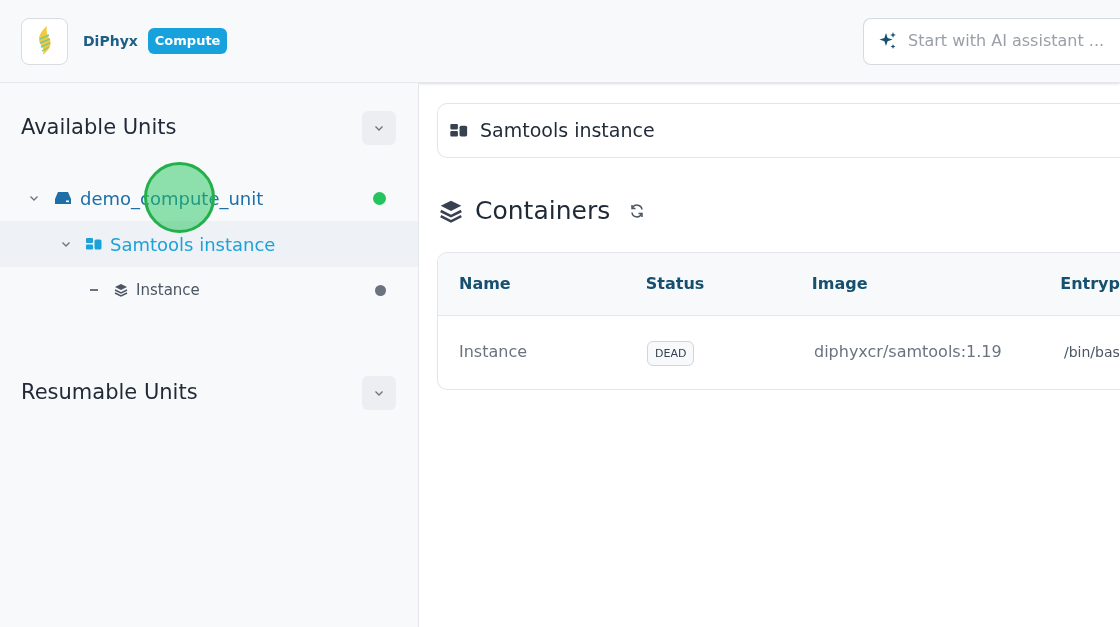  Describe the element at coordinates (168, 290) in the screenshot. I see `tree-item-label: Instance` at that location.